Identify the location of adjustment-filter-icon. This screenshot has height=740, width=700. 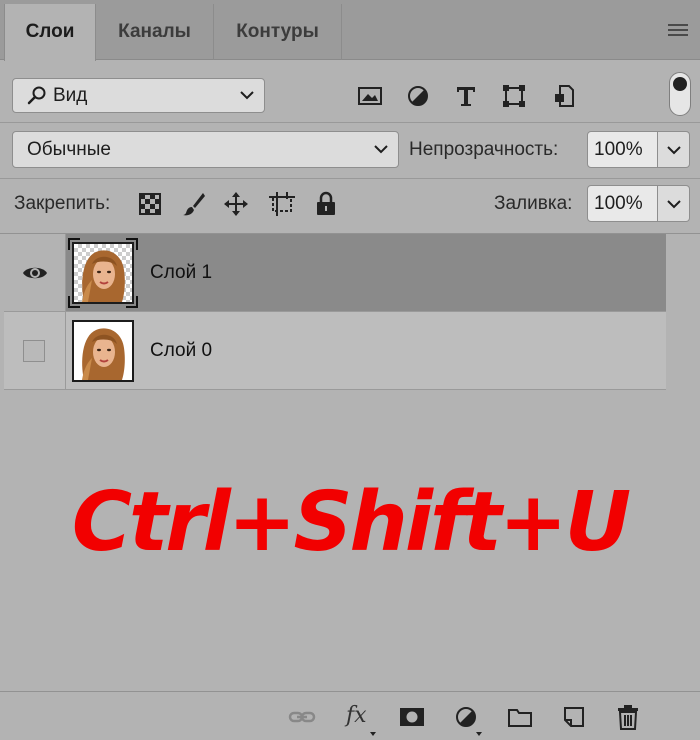
(418, 96).